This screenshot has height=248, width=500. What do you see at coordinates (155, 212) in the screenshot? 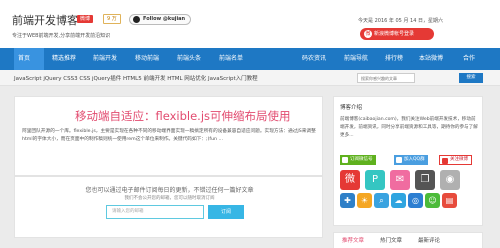
I see `email-field: 请输入您的邮箱` at bounding box center [155, 212].